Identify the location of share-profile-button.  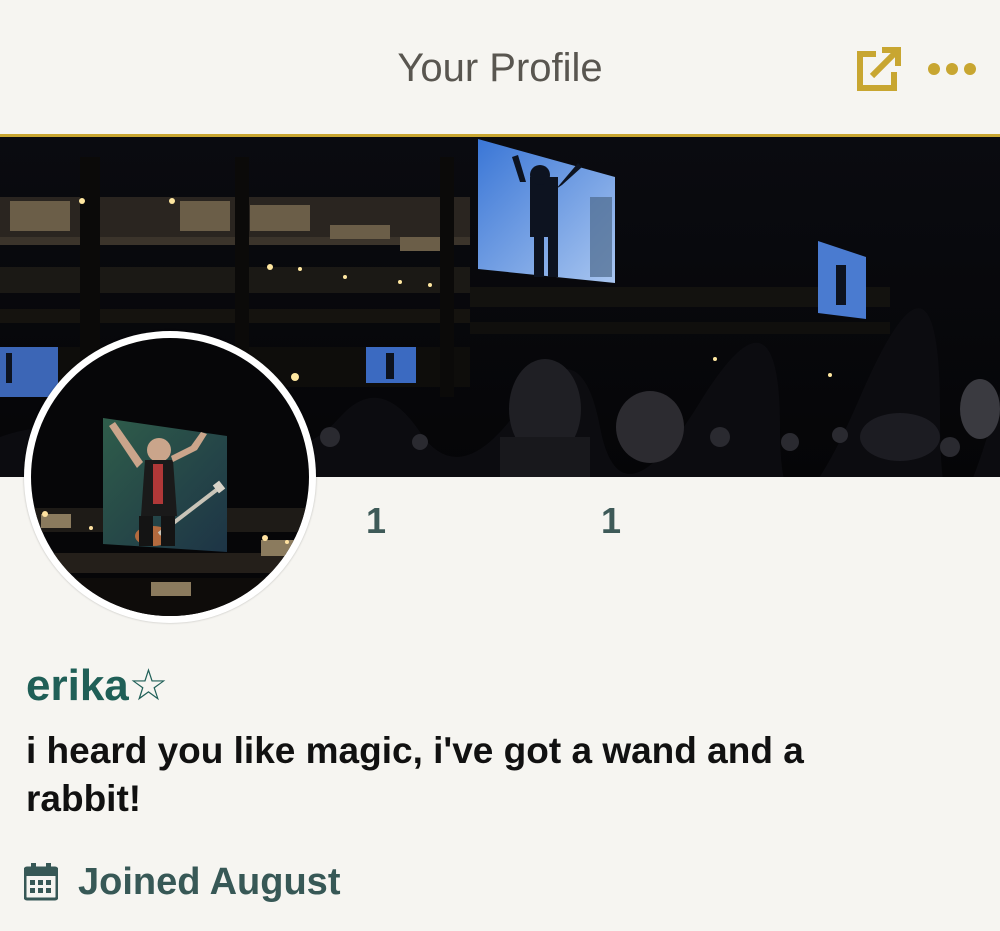
(877, 71).